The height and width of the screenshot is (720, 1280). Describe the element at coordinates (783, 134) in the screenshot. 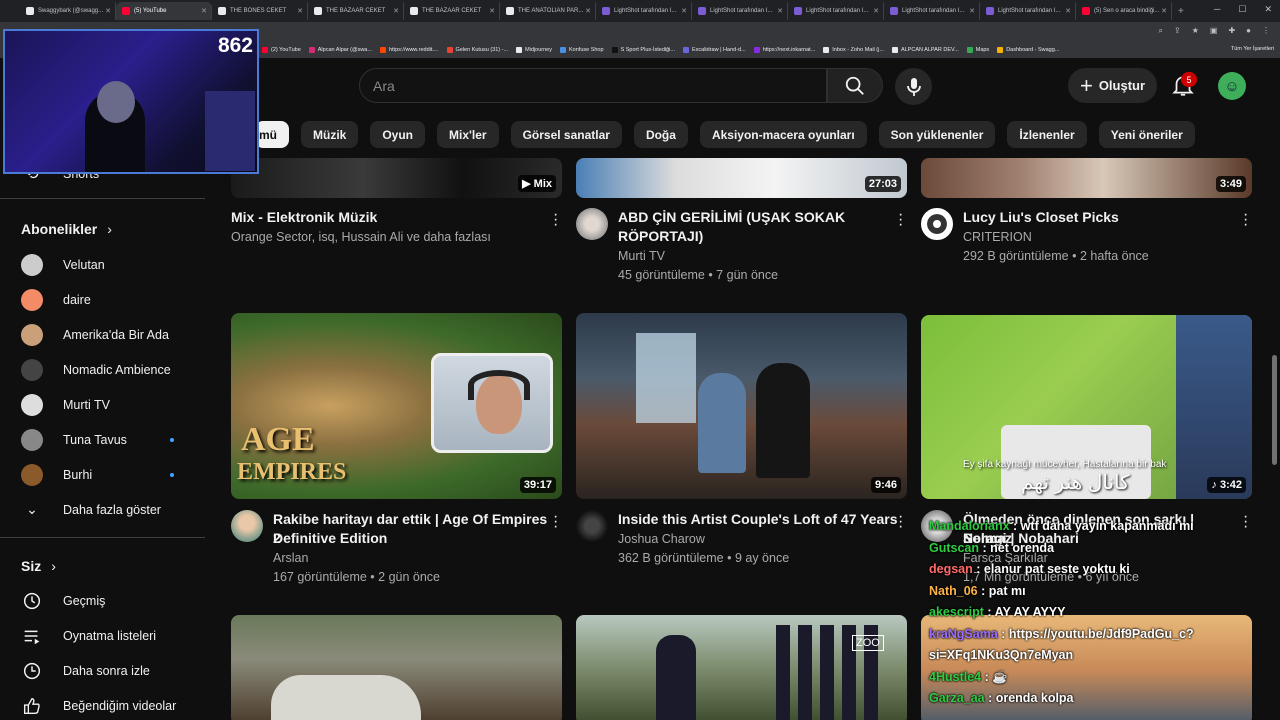

I see `filter-chip: Aksiyon-macera oyunları` at that location.